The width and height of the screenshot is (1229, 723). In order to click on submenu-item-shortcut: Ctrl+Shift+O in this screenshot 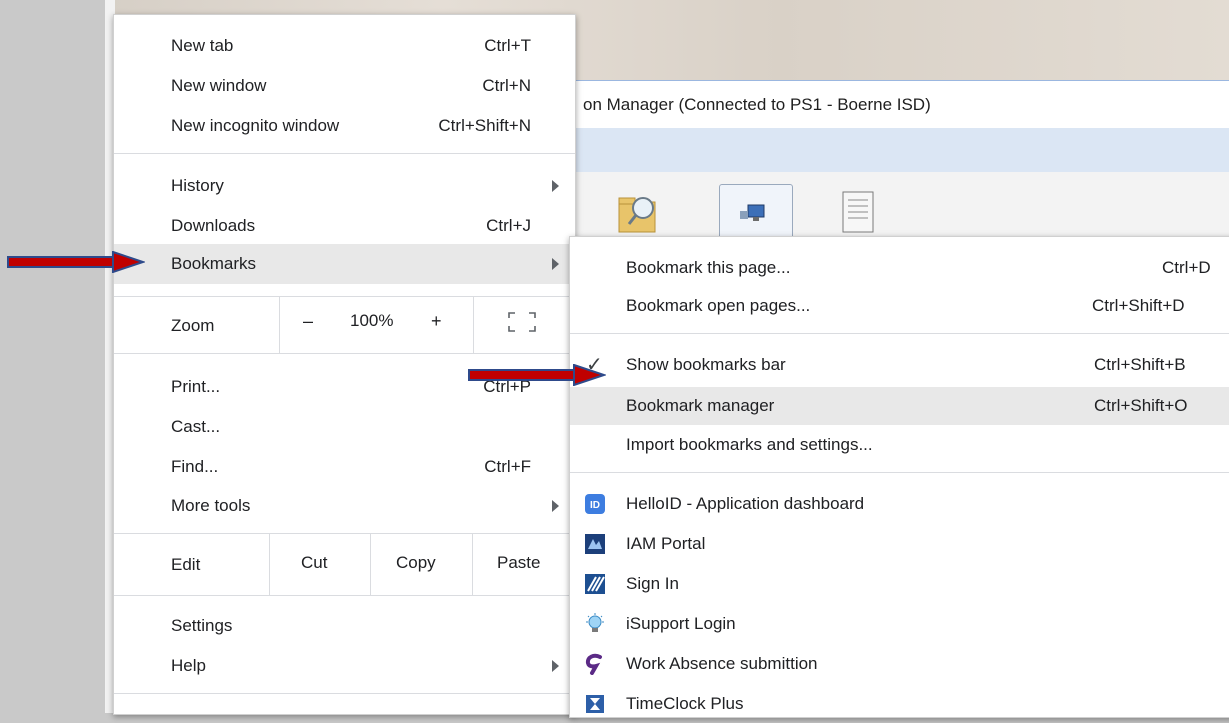, I will do `click(1141, 405)`.